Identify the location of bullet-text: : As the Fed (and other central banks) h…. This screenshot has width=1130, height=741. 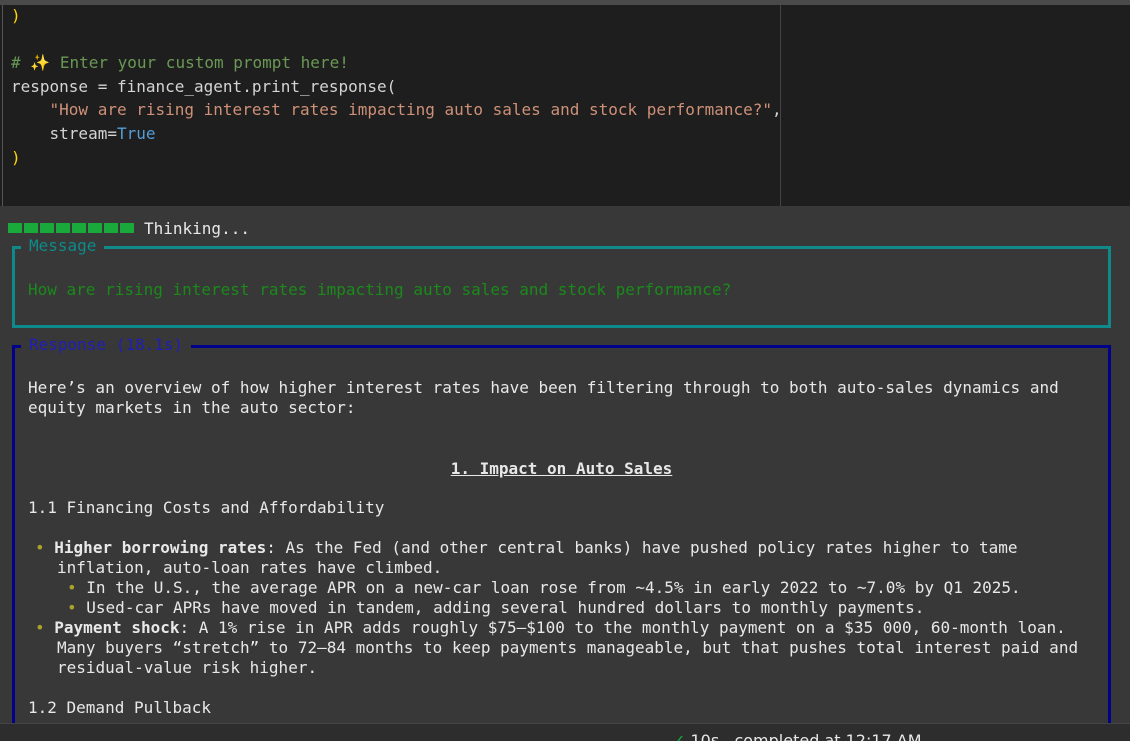
(642, 547).